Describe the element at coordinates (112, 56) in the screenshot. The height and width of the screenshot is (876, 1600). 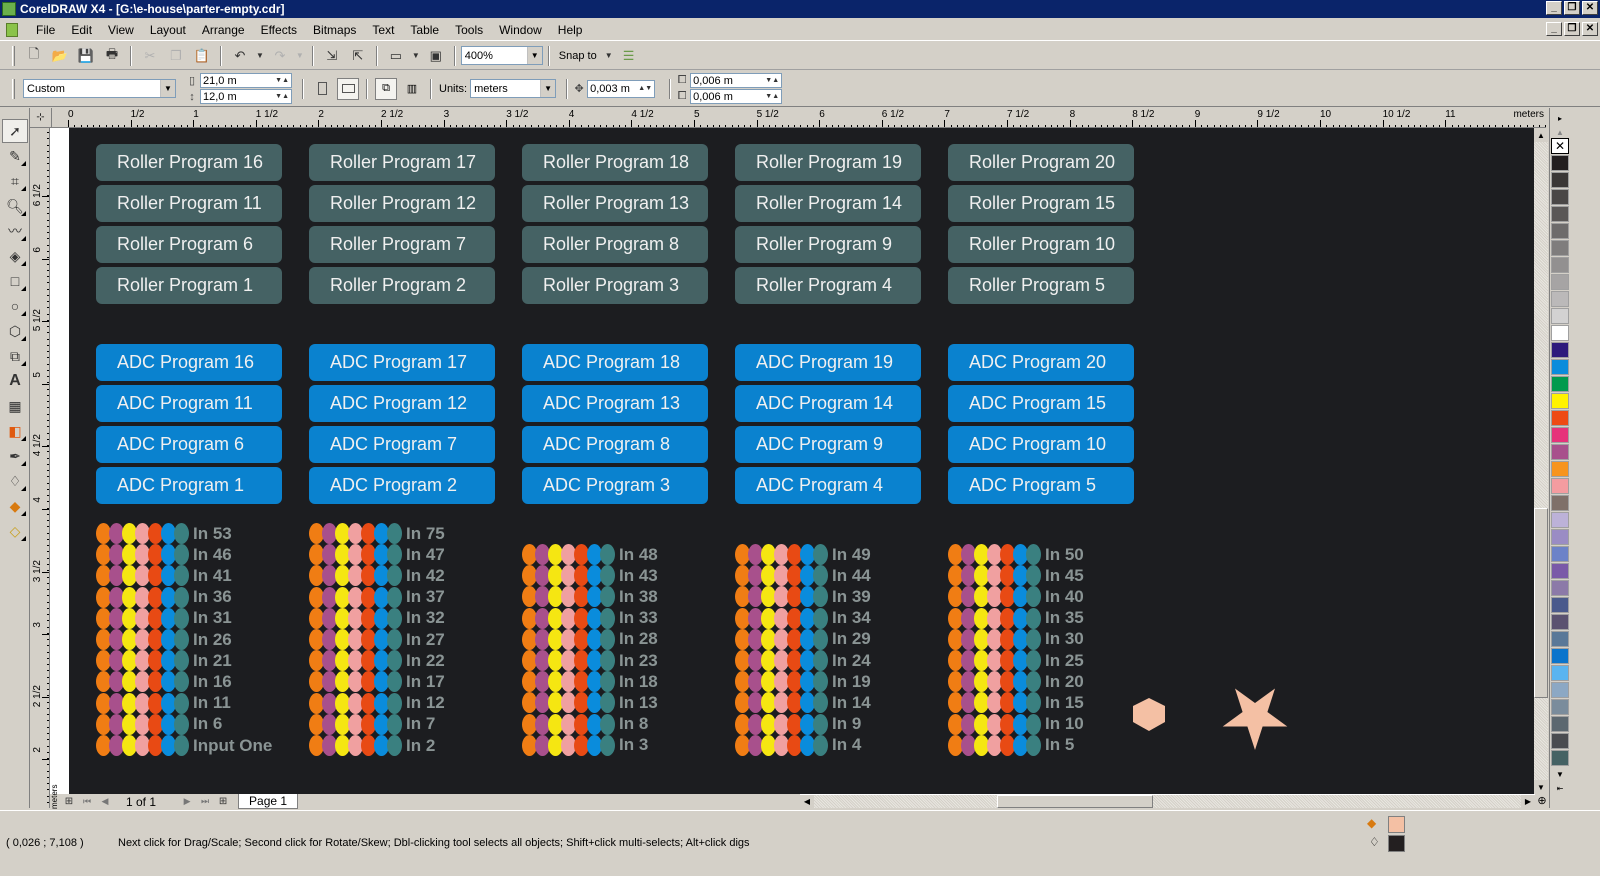
I see `print-icon: 🖶` at that location.